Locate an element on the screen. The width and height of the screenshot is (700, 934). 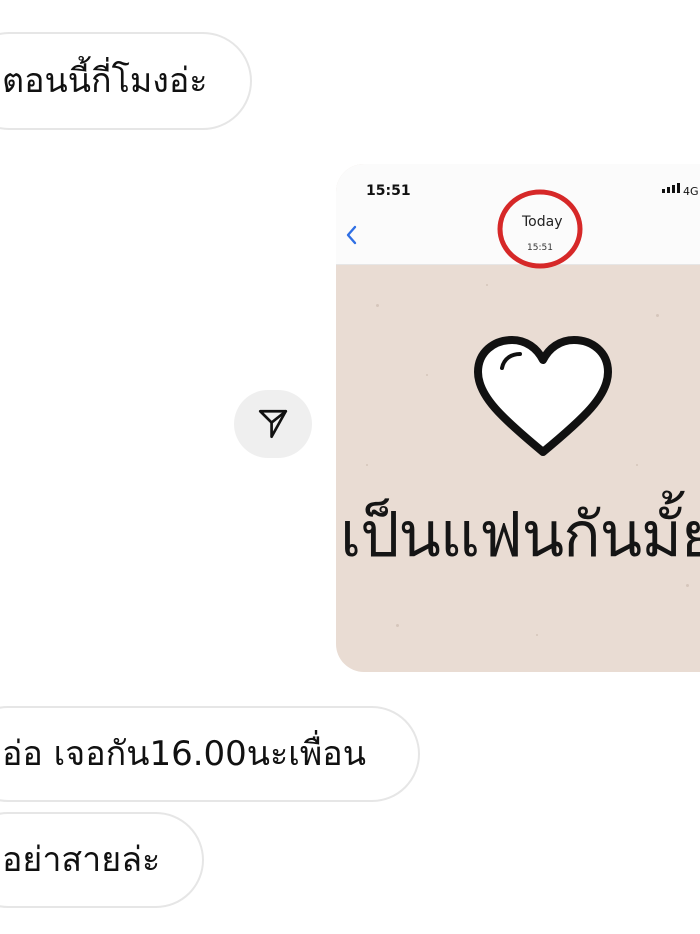
message-text: ตอนนี้กี่โมงอ่ะ is located at coordinates (105, 81).